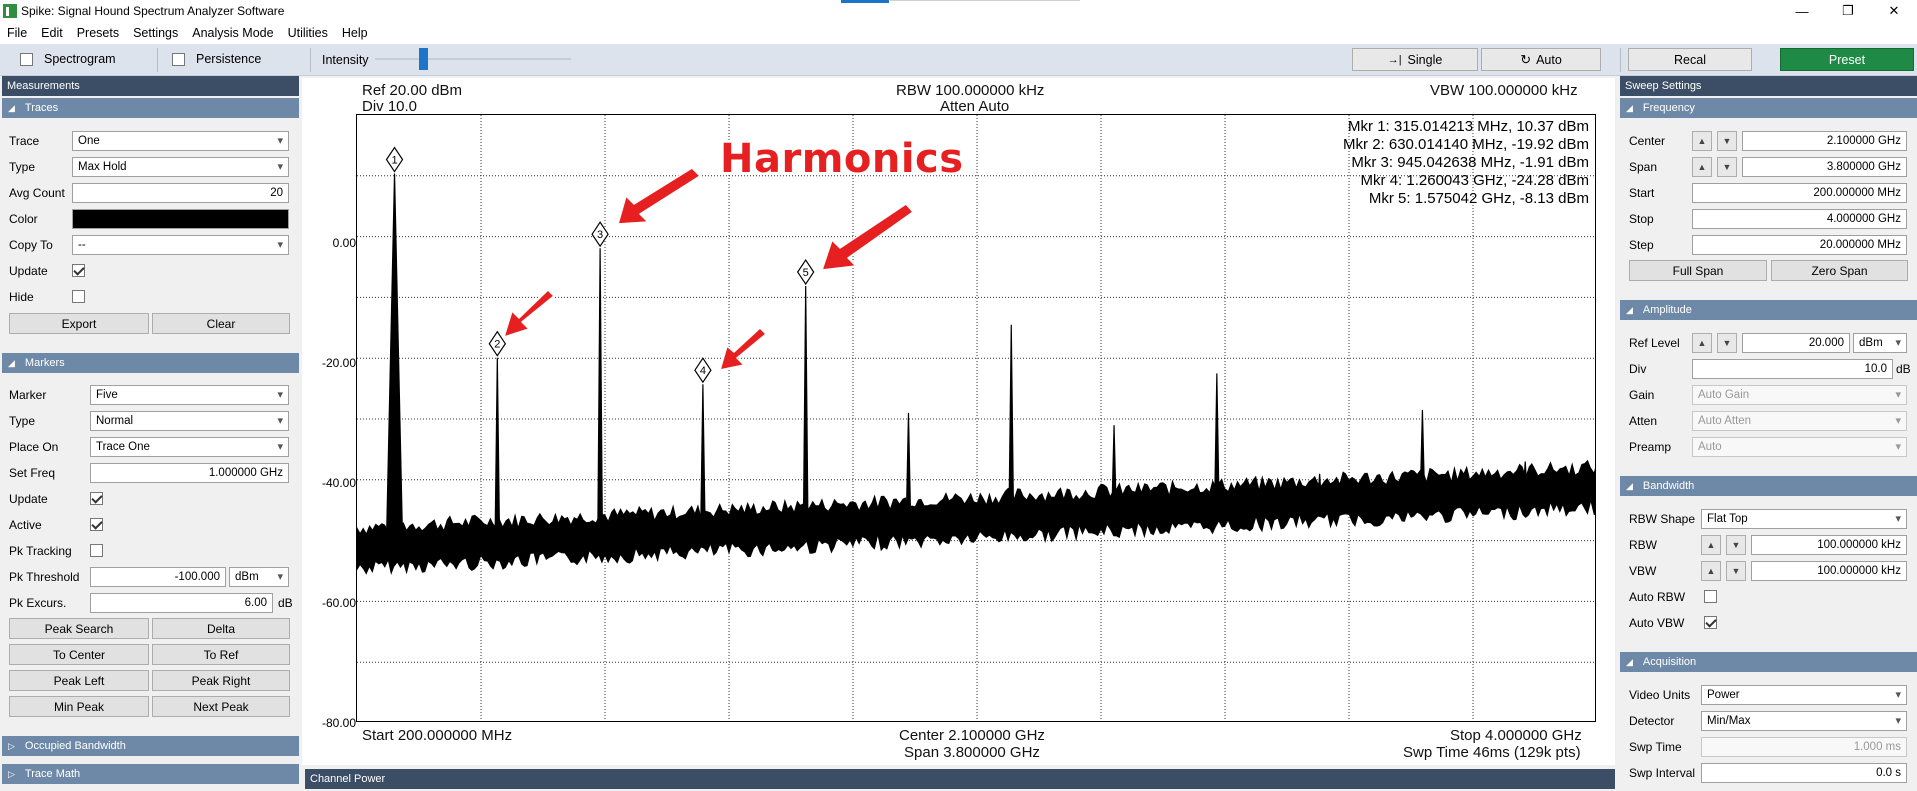 This screenshot has width=1917, height=791. What do you see at coordinates (32, 473) in the screenshot?
I see `set-freq-label: Set Freq` at bounding box center [32, 473].